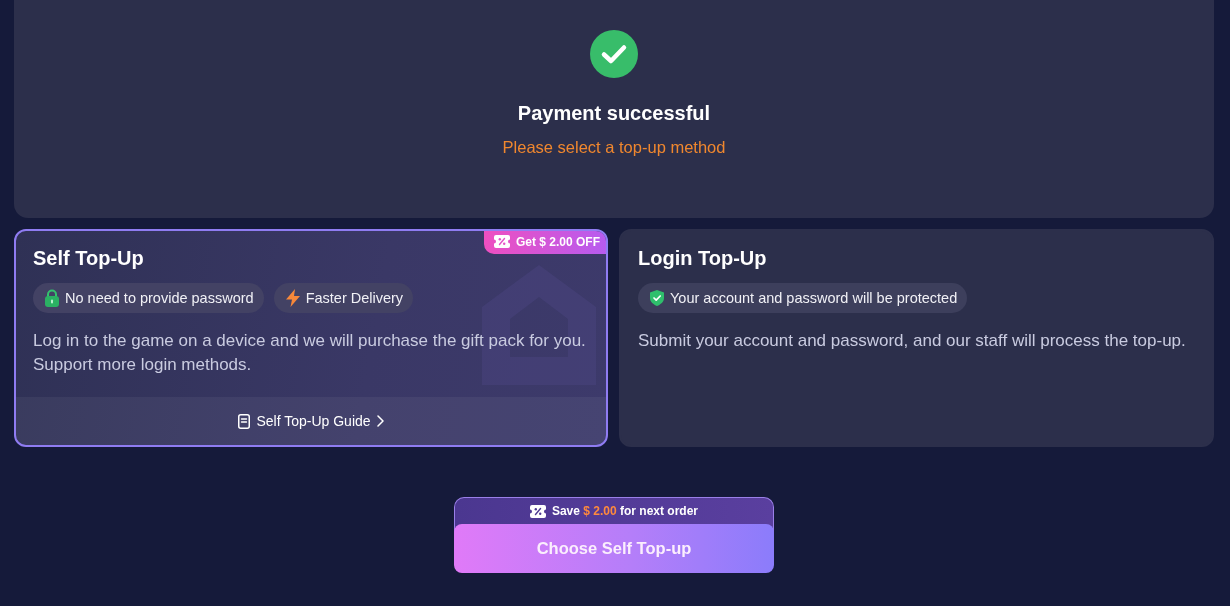  I want to click on card-description: Log in to the game on a device and we will purchase the gift pack for you. Support more login methods., so click(310, 353).